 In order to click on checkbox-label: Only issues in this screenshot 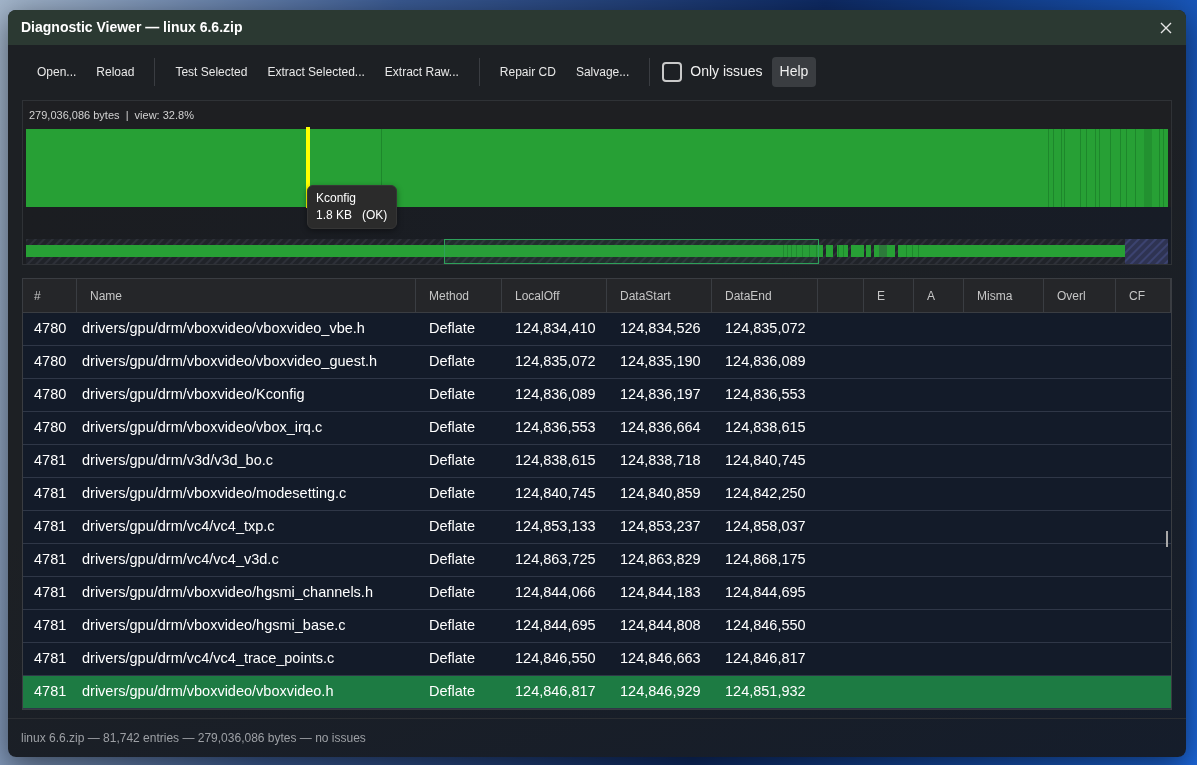, I will do `click(726, 71)`.